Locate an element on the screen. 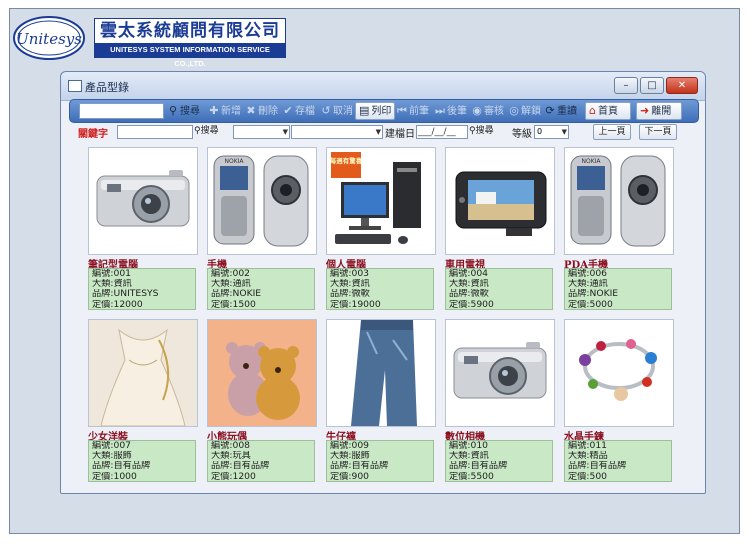  svg-text: Unitesys is located at coordinates (49, 39).